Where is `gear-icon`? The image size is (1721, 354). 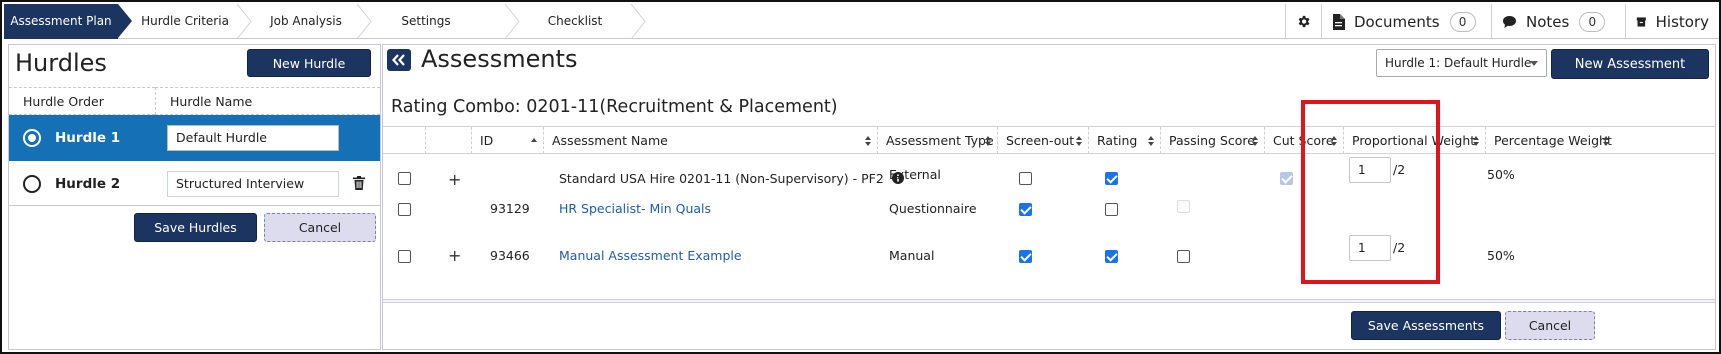 gear-icon is located at coordinates (1304, 21).